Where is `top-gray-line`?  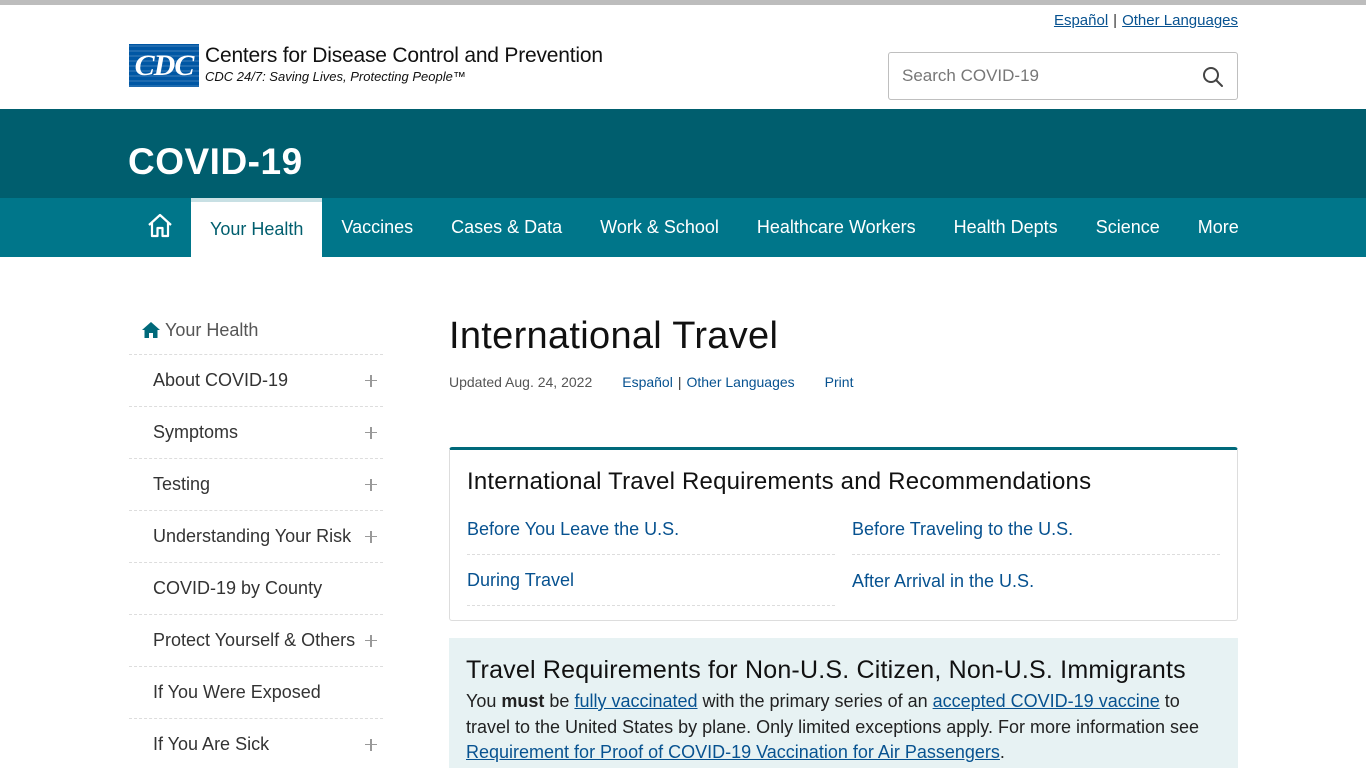
top-gray-line is located at coordinates (683, 2).